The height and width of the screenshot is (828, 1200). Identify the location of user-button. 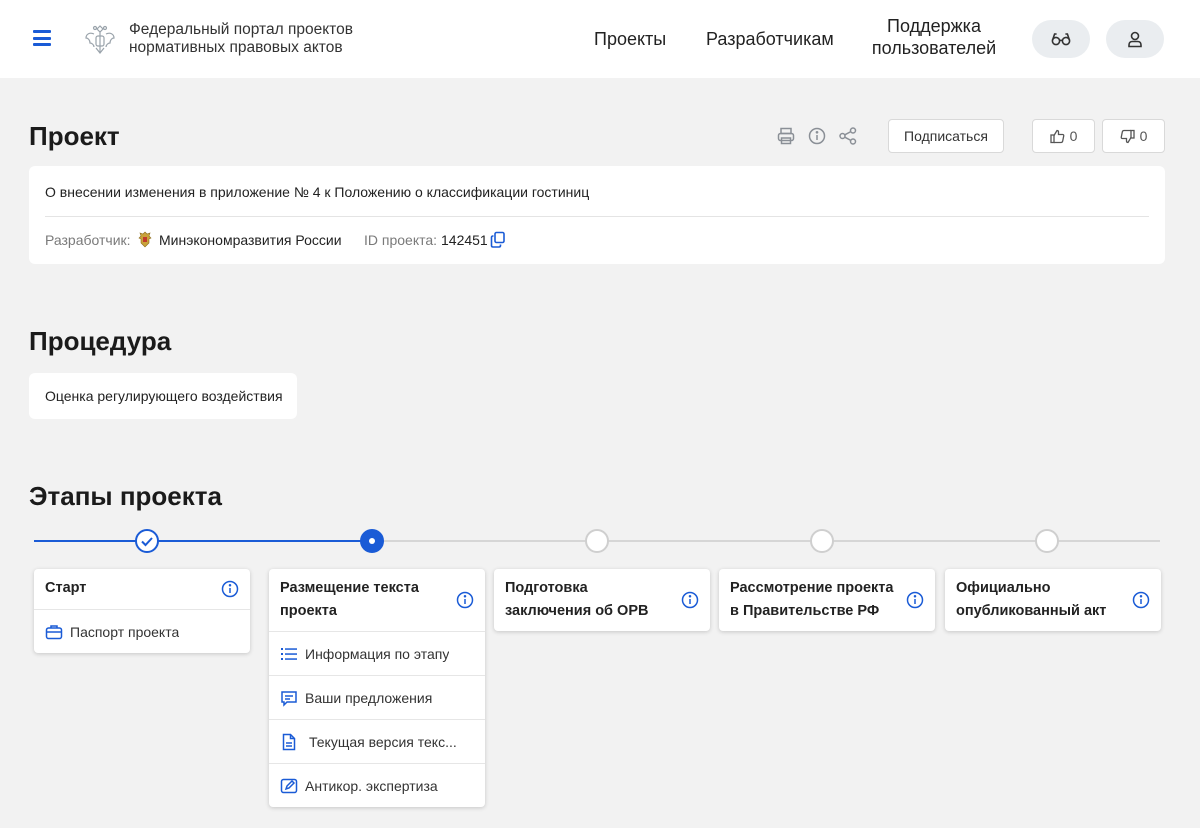
(1135, 39).